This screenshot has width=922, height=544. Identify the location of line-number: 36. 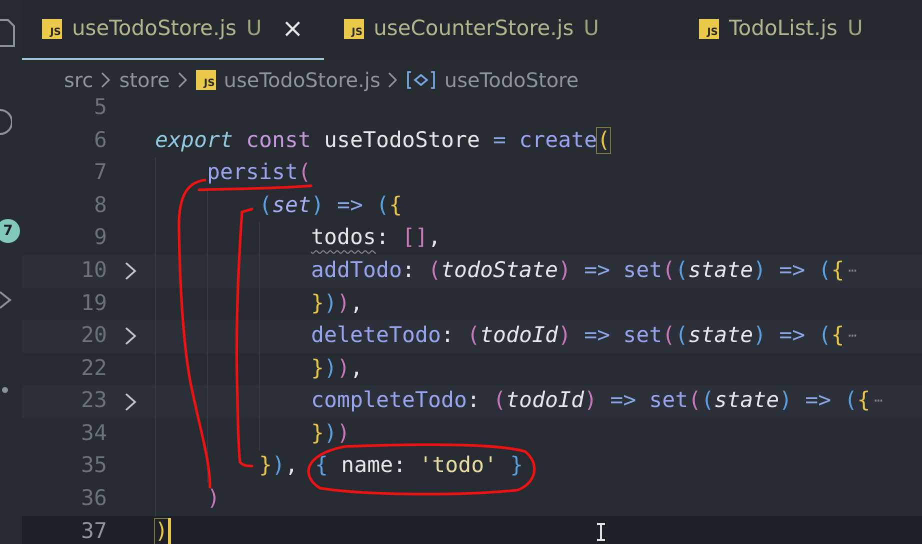
(93, 499).